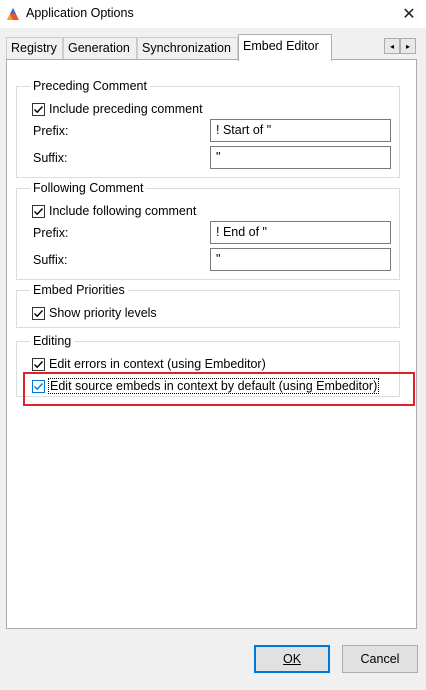 This screenshot has width=426, height=690. What do you see at coordinates (100, 48) in the screenshot?
I see `tab-generation: Generation` at bounding box center [100, 48].